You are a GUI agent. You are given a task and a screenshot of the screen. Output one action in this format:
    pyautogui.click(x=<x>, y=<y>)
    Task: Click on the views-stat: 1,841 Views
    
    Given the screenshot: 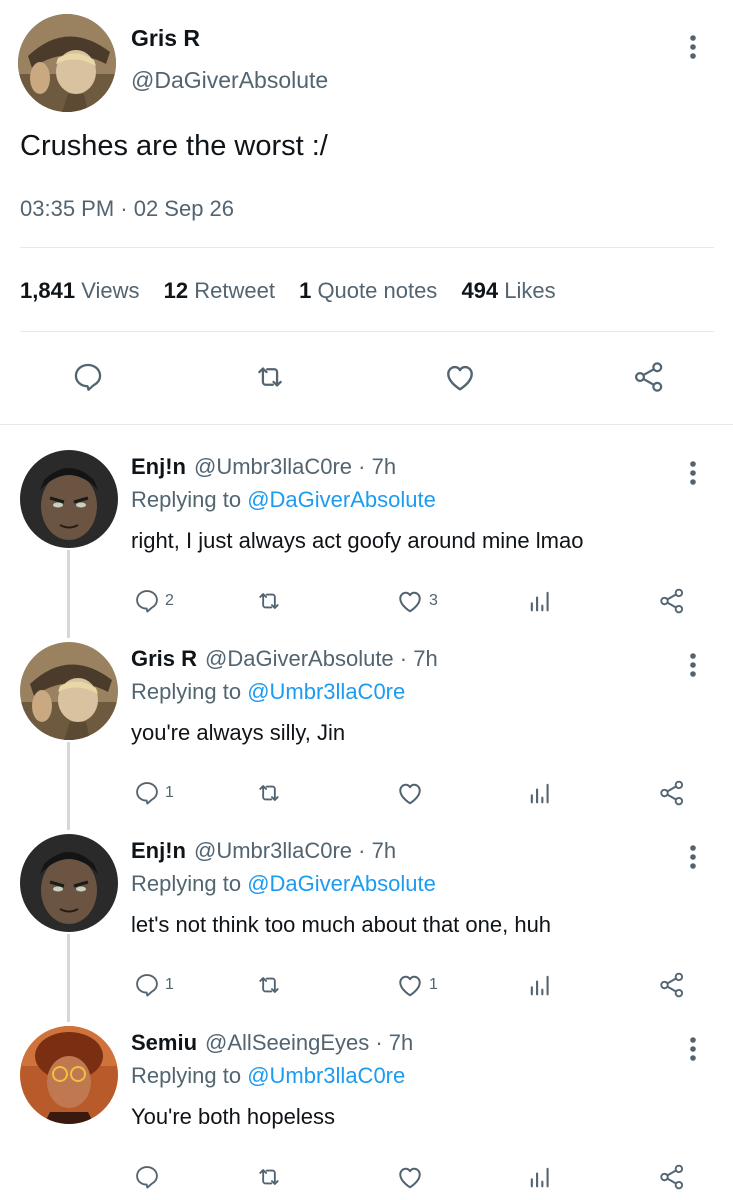 What is the action you would take?
    pyautogui.click(x=79, y=290)
    